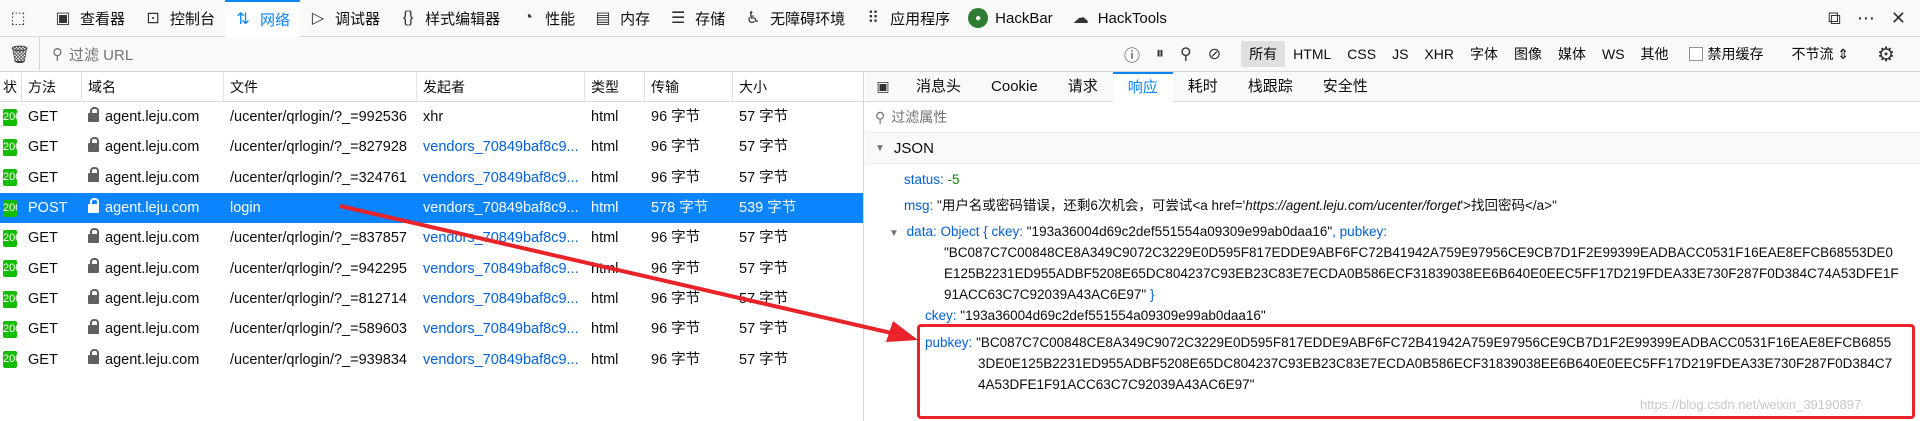 This screenshot has width=1920, height=421. What do you see at coordinates (318, 238) in the screenshot?
I see `file-cell: /ucenter/qrlogin/?_=837857` at bounding box center [318, 238].